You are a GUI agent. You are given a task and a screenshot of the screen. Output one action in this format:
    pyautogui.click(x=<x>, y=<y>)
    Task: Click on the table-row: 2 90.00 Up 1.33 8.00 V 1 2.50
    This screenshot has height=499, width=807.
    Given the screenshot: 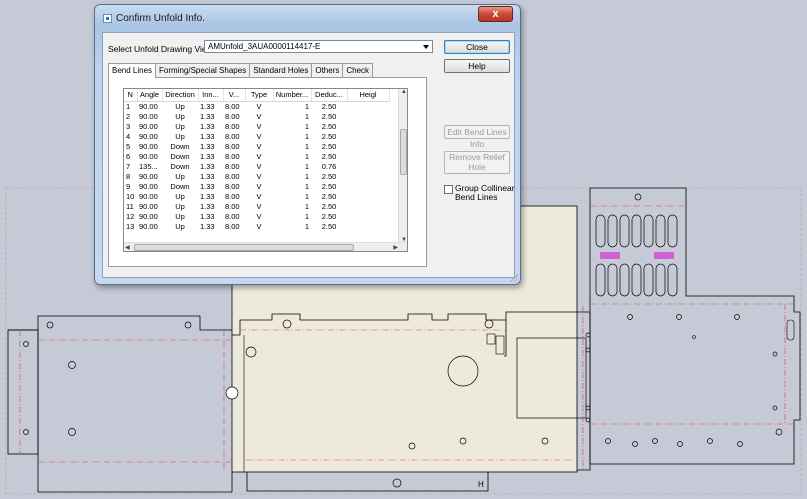 What is the action you would take?
    pyautogui.click(x=256, y=117)
    